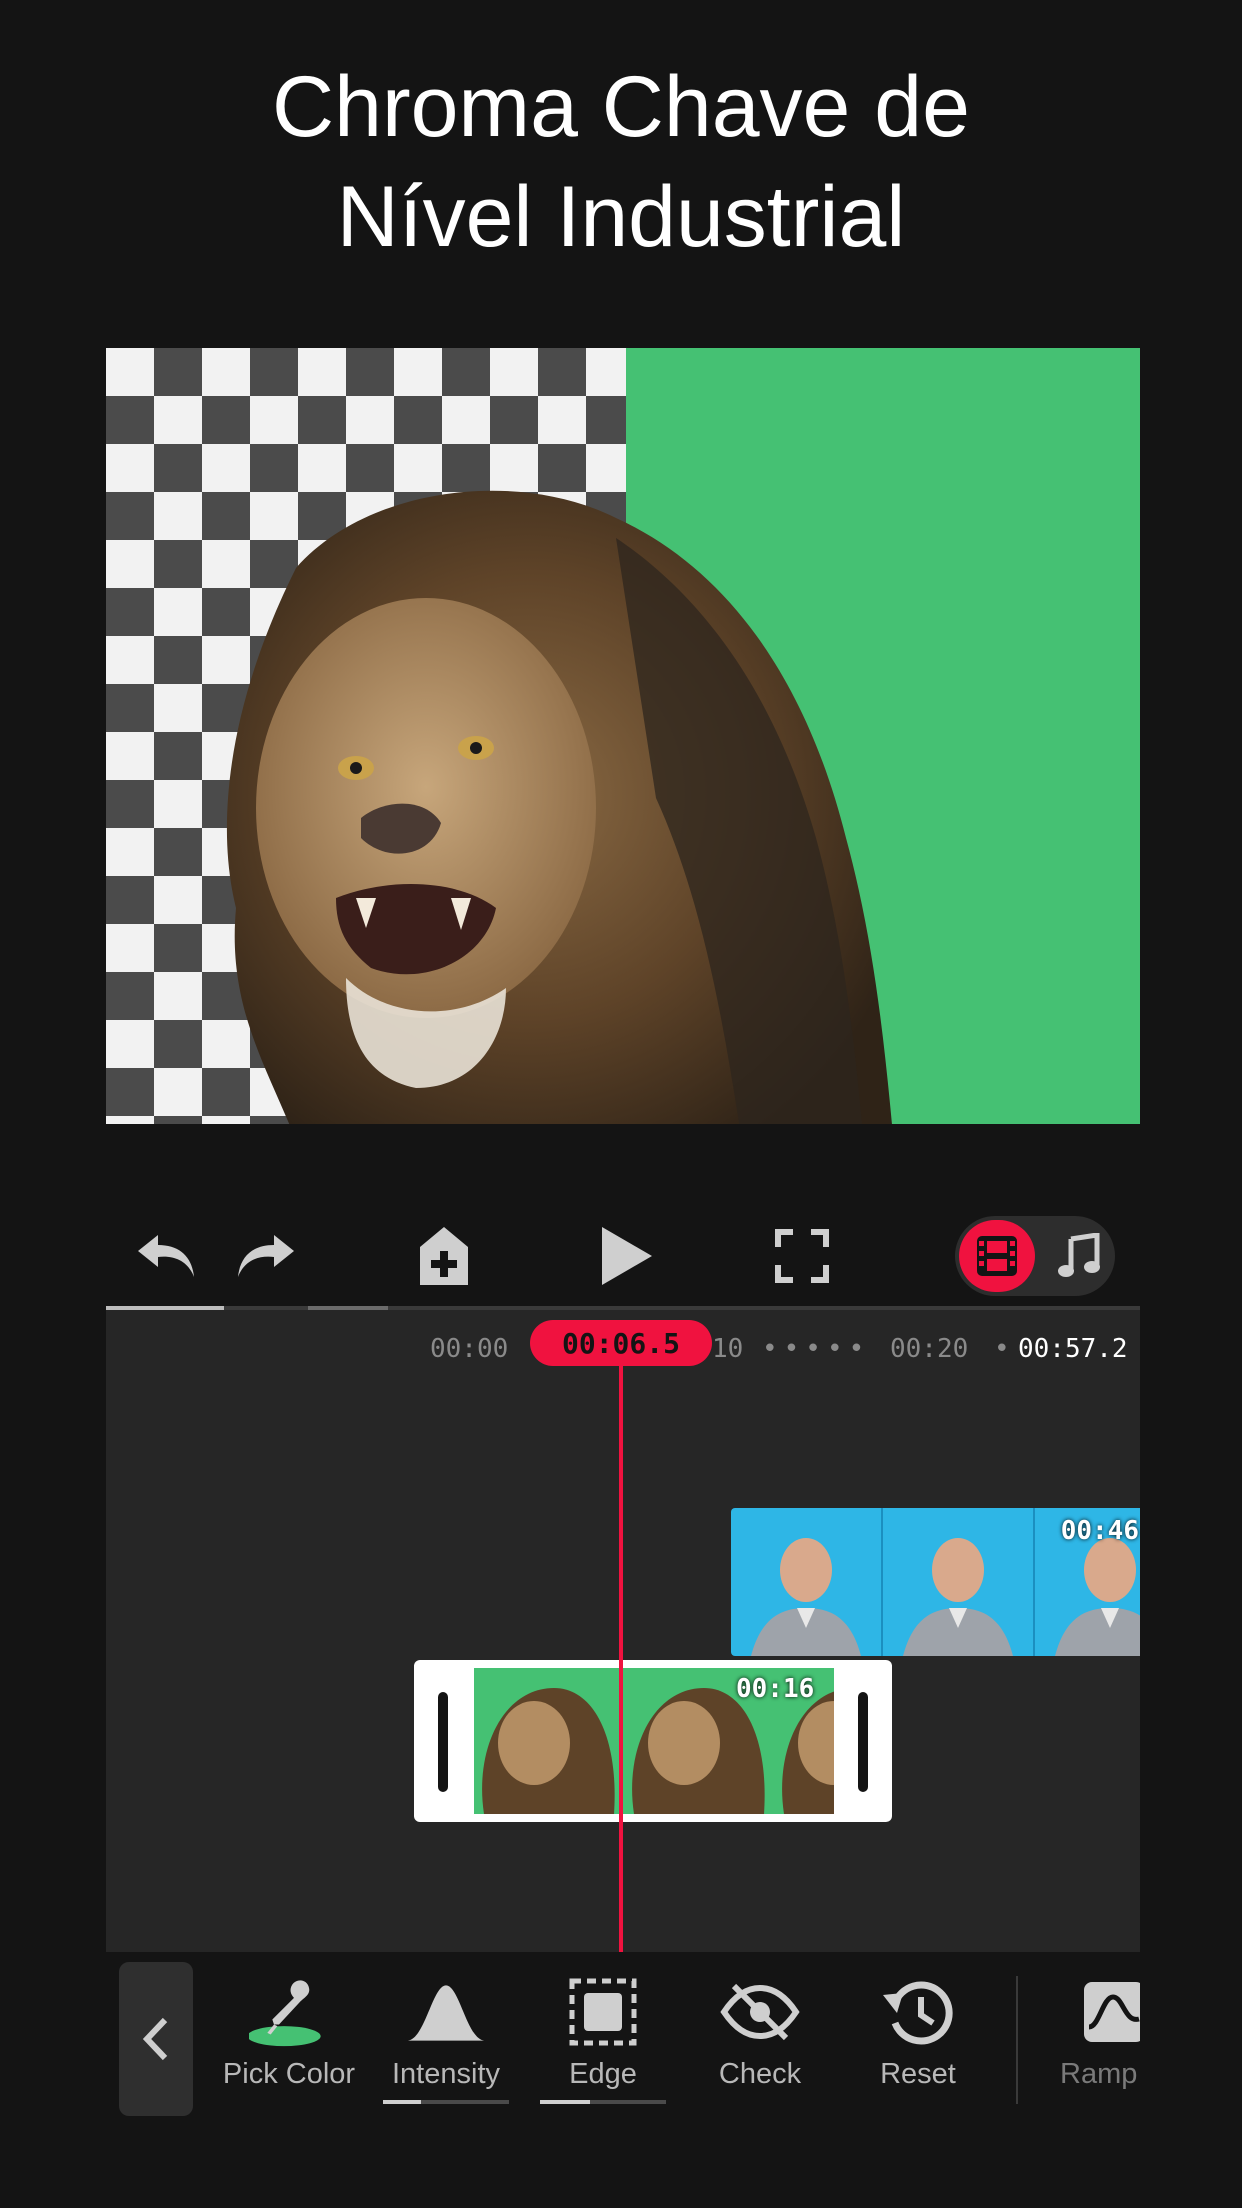  What do you see at coordinates (621, 217) in the screenshot?
I see `headline-line-2: Nível Industrial` at bounding box center [621, 217].